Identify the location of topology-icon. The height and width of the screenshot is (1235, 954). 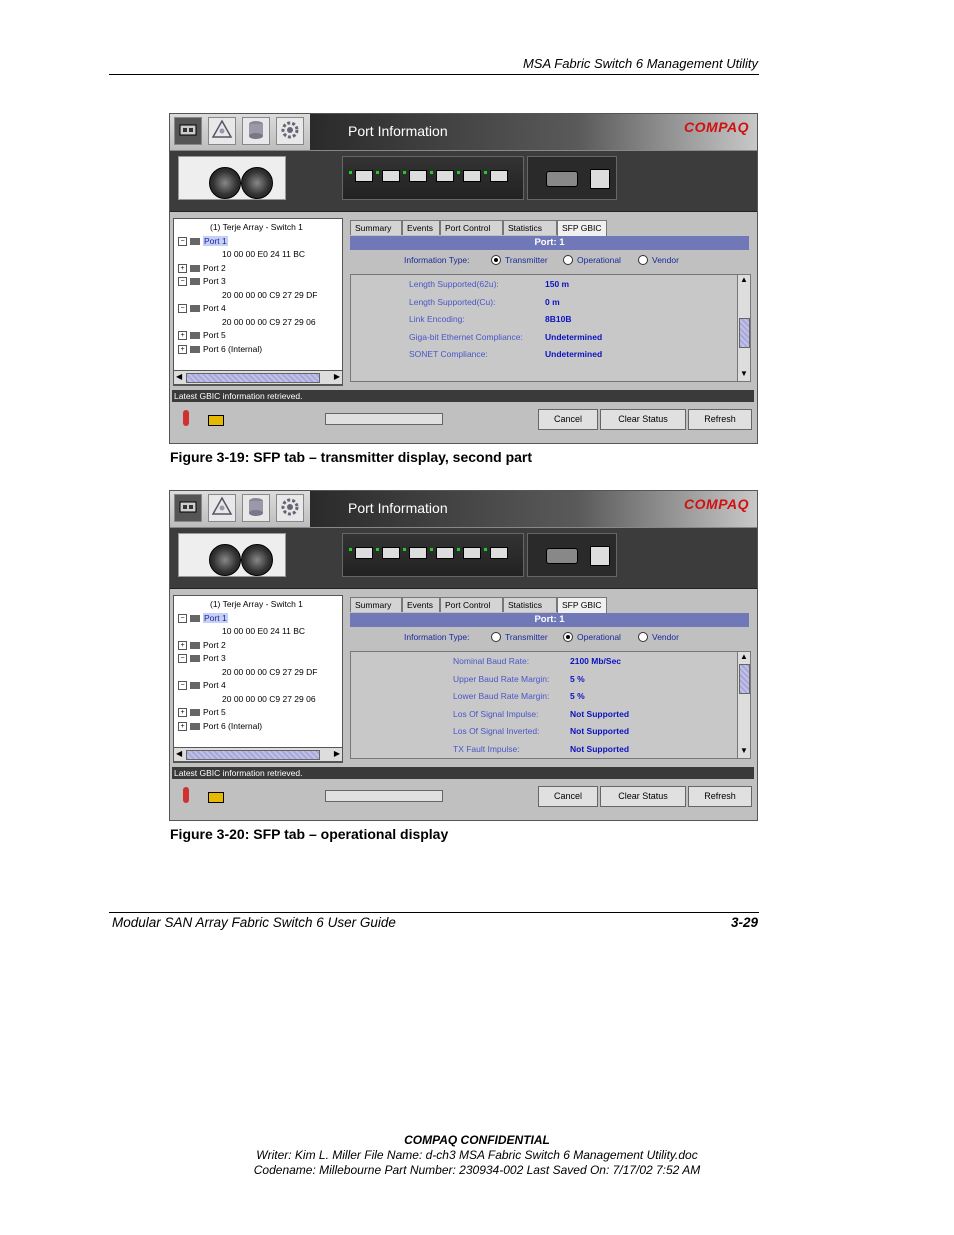
(222, 508).